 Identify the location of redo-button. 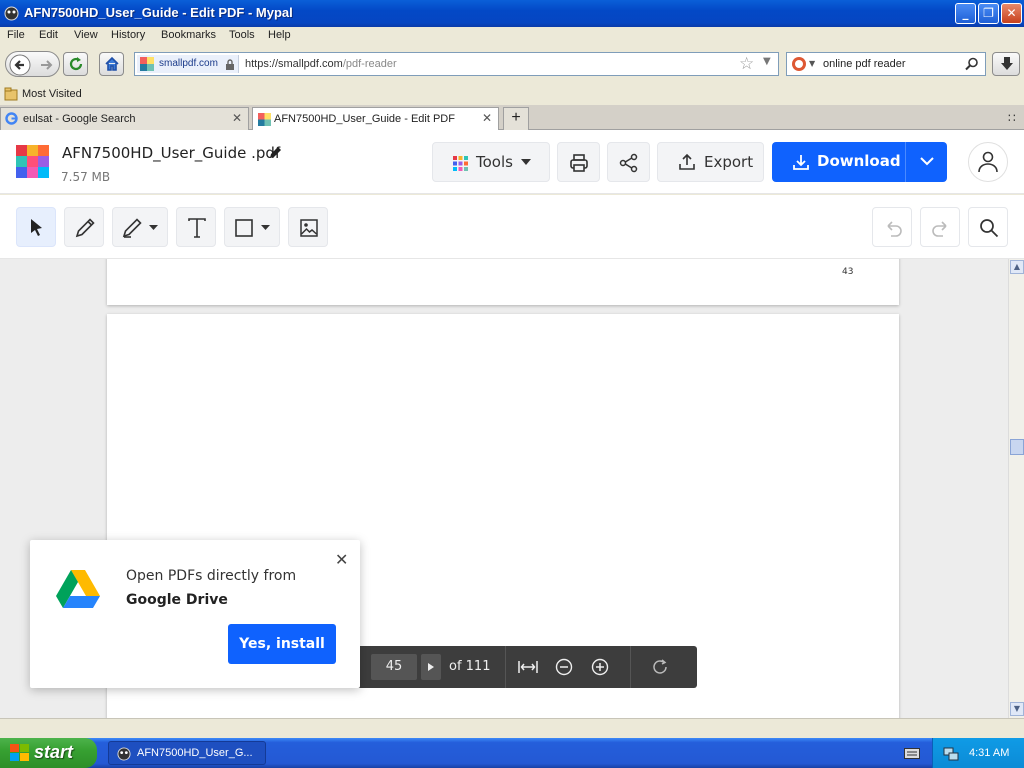
(940, 227).